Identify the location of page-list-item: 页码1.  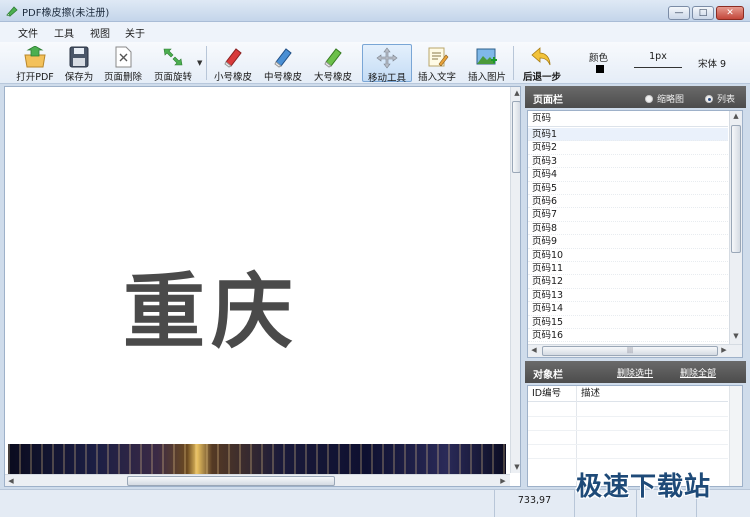
(628, 135).